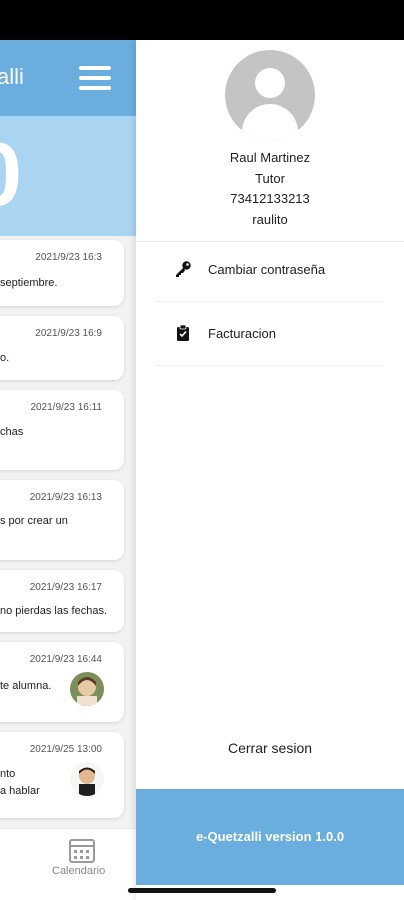 The height and width of the screenshot is (900, 404). What do you see at coordinates (62, 273) in the screenshot?
I see `notification-card: 2021/9/23 16:3 septiembre.` at bounding box center [62, 273].